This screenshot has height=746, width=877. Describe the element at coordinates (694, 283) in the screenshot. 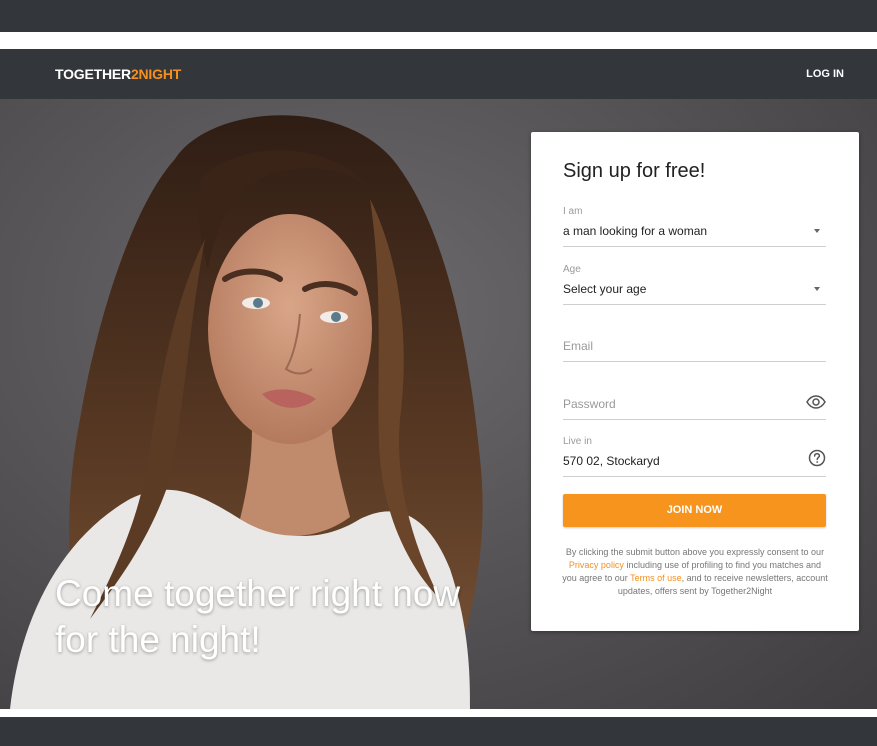

I see `age-select: Age Select your age` at that location.